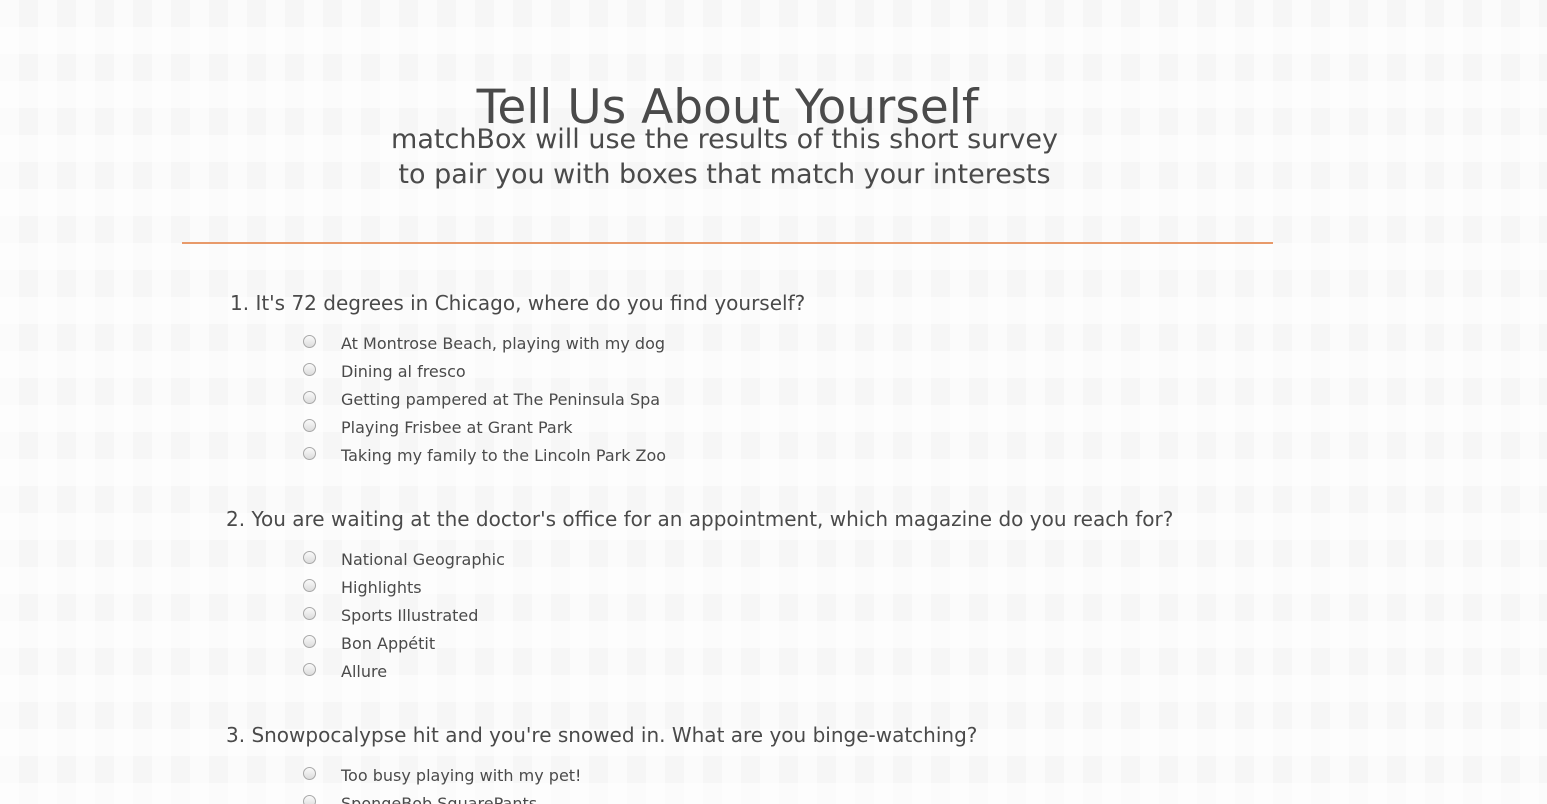 This screenshot has height=804, width=1547. Describe the element at coordinates (483, 371) in the screenshot. I see `answer-option: Dining al fresco` at that location.